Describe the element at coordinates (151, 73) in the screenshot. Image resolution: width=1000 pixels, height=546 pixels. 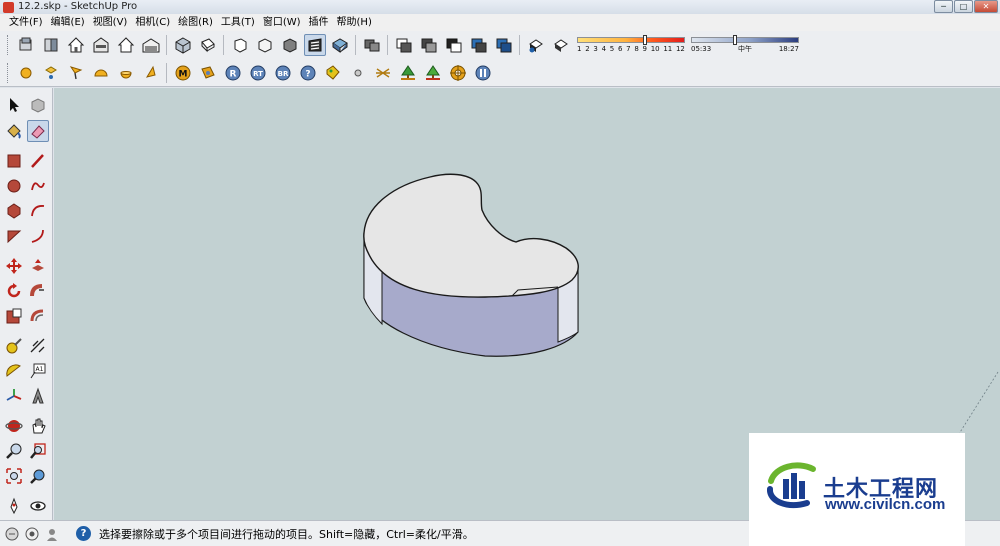
I see `cone-icon` at that location.